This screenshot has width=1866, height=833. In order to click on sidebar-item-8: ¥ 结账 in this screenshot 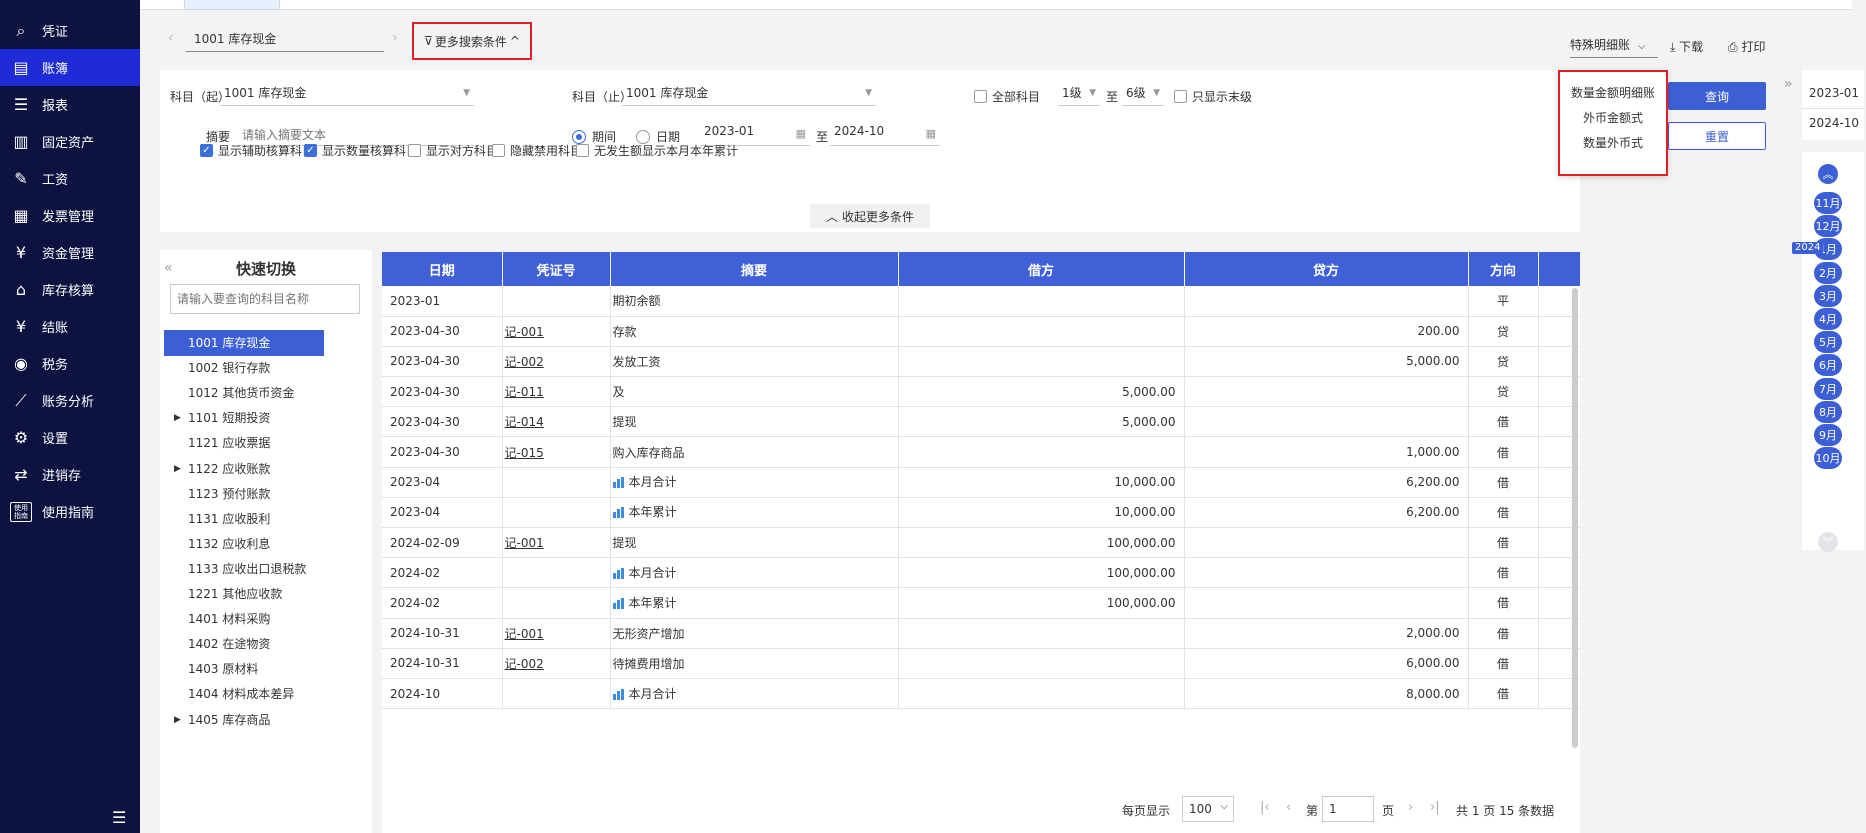, I will do `click(70, 326)`.